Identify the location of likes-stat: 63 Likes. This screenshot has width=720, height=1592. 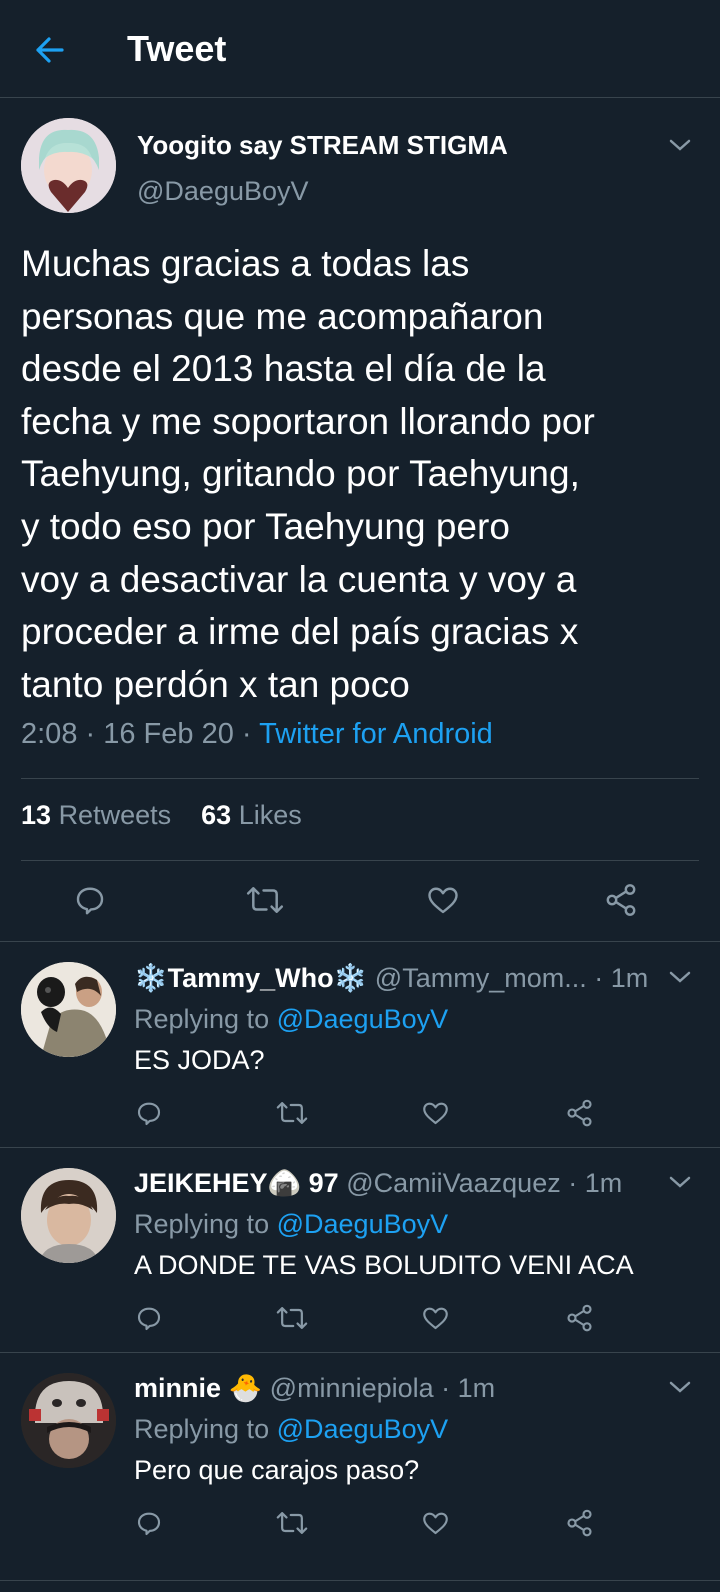
(251, 815).